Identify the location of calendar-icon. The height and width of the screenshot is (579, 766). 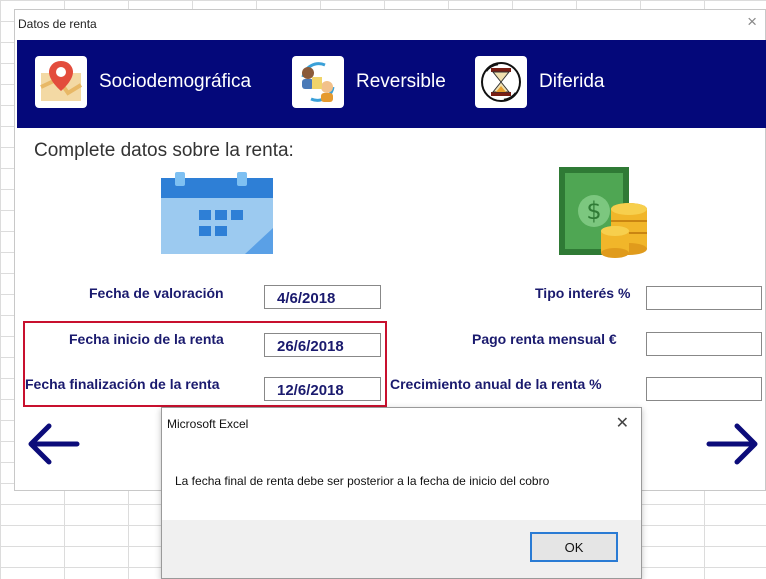
(217, 215).